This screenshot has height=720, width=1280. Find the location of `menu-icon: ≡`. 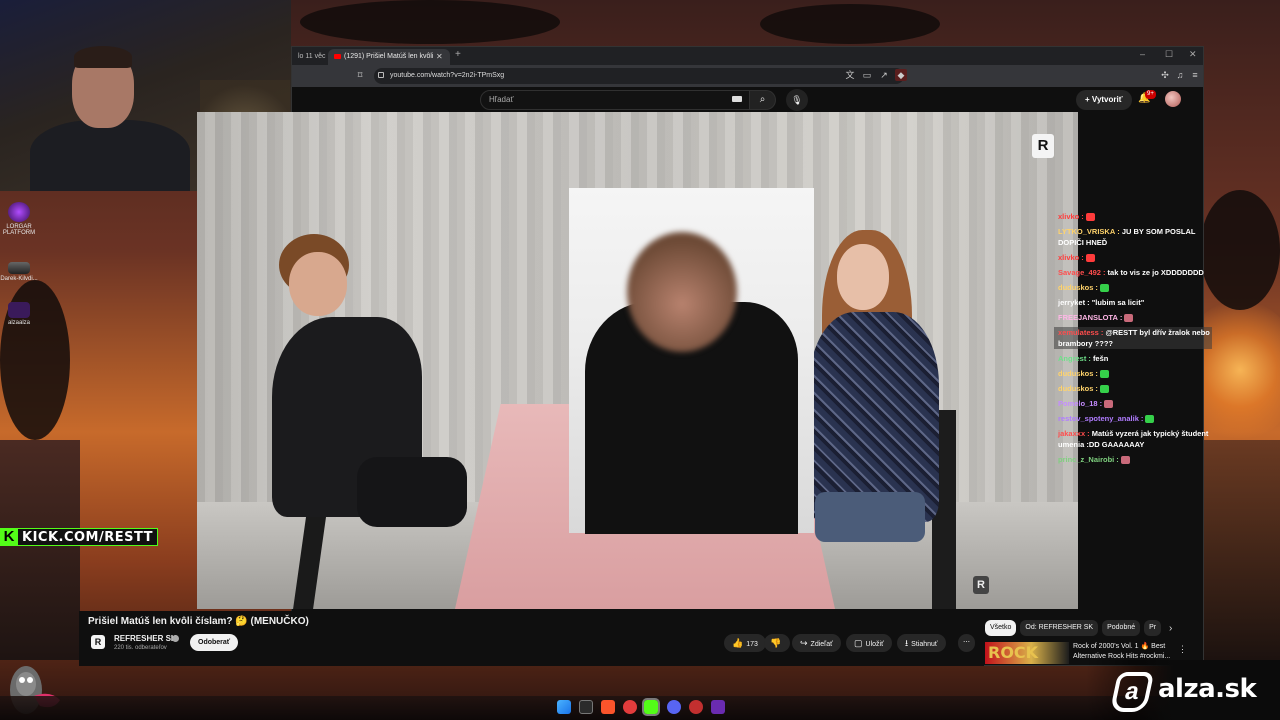

menu-icon: ≡ is located at coordinates (1195, 75).